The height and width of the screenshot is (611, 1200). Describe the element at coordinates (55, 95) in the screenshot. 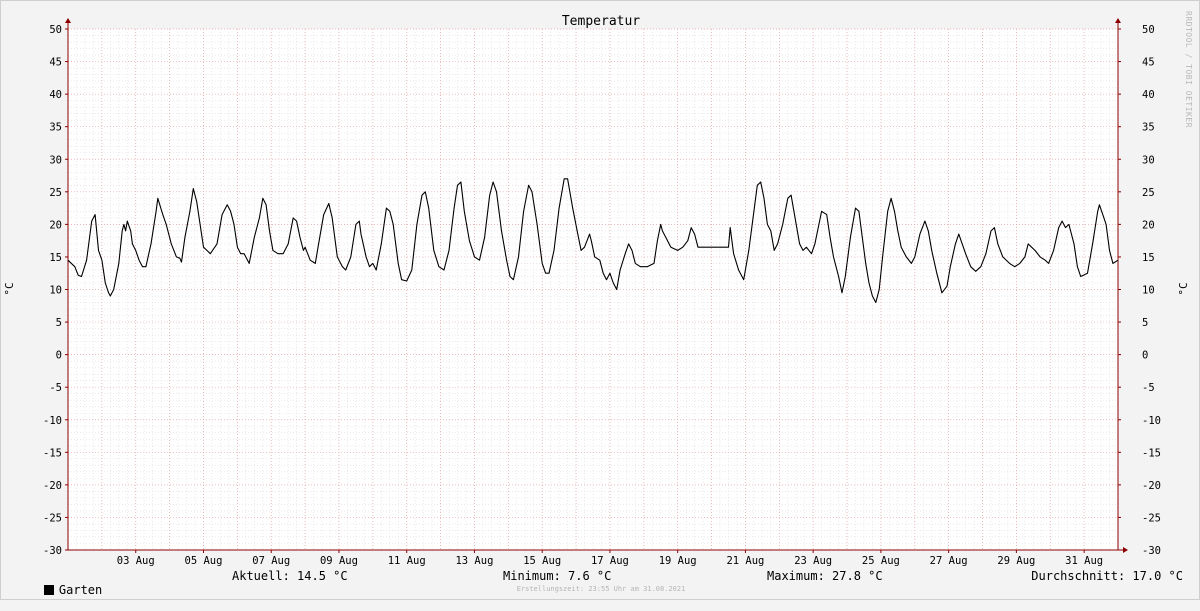

I see `y-tick-label-left: 40` at that location.